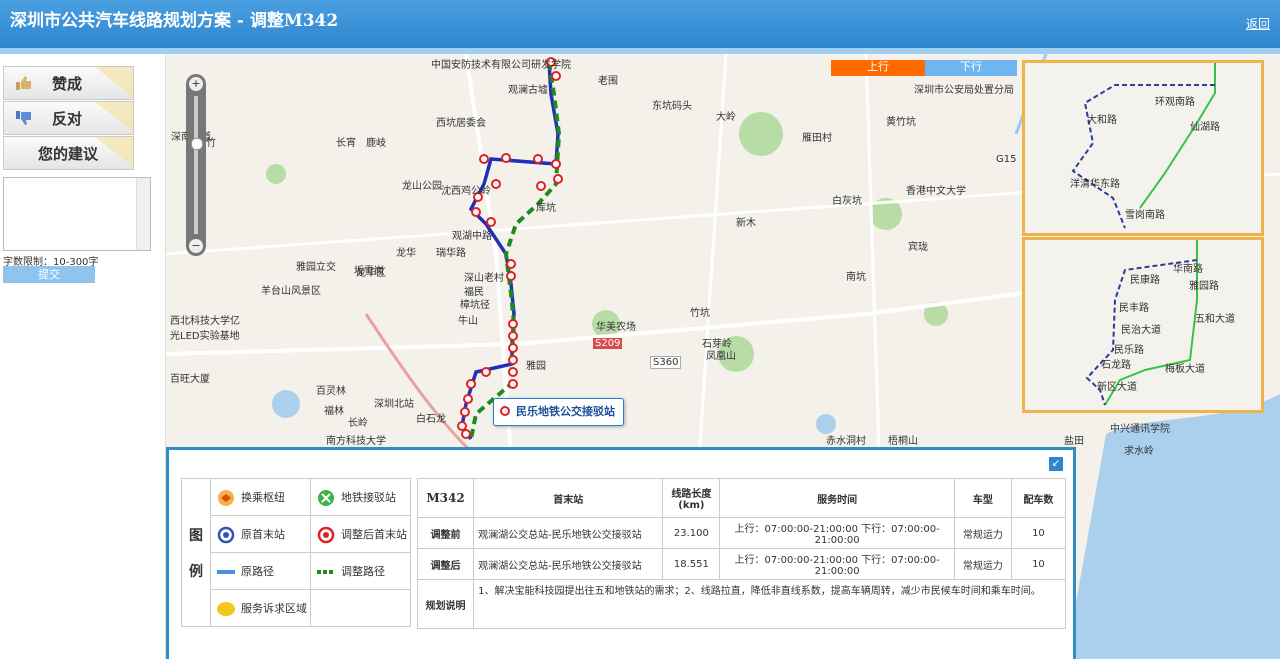 This screenshot has width=1280, height=659. What do you see at coordinates (1038, 533) in the screenshot?
I see `vehicle-count-cell: 10` at bounding box center [1038, 533].